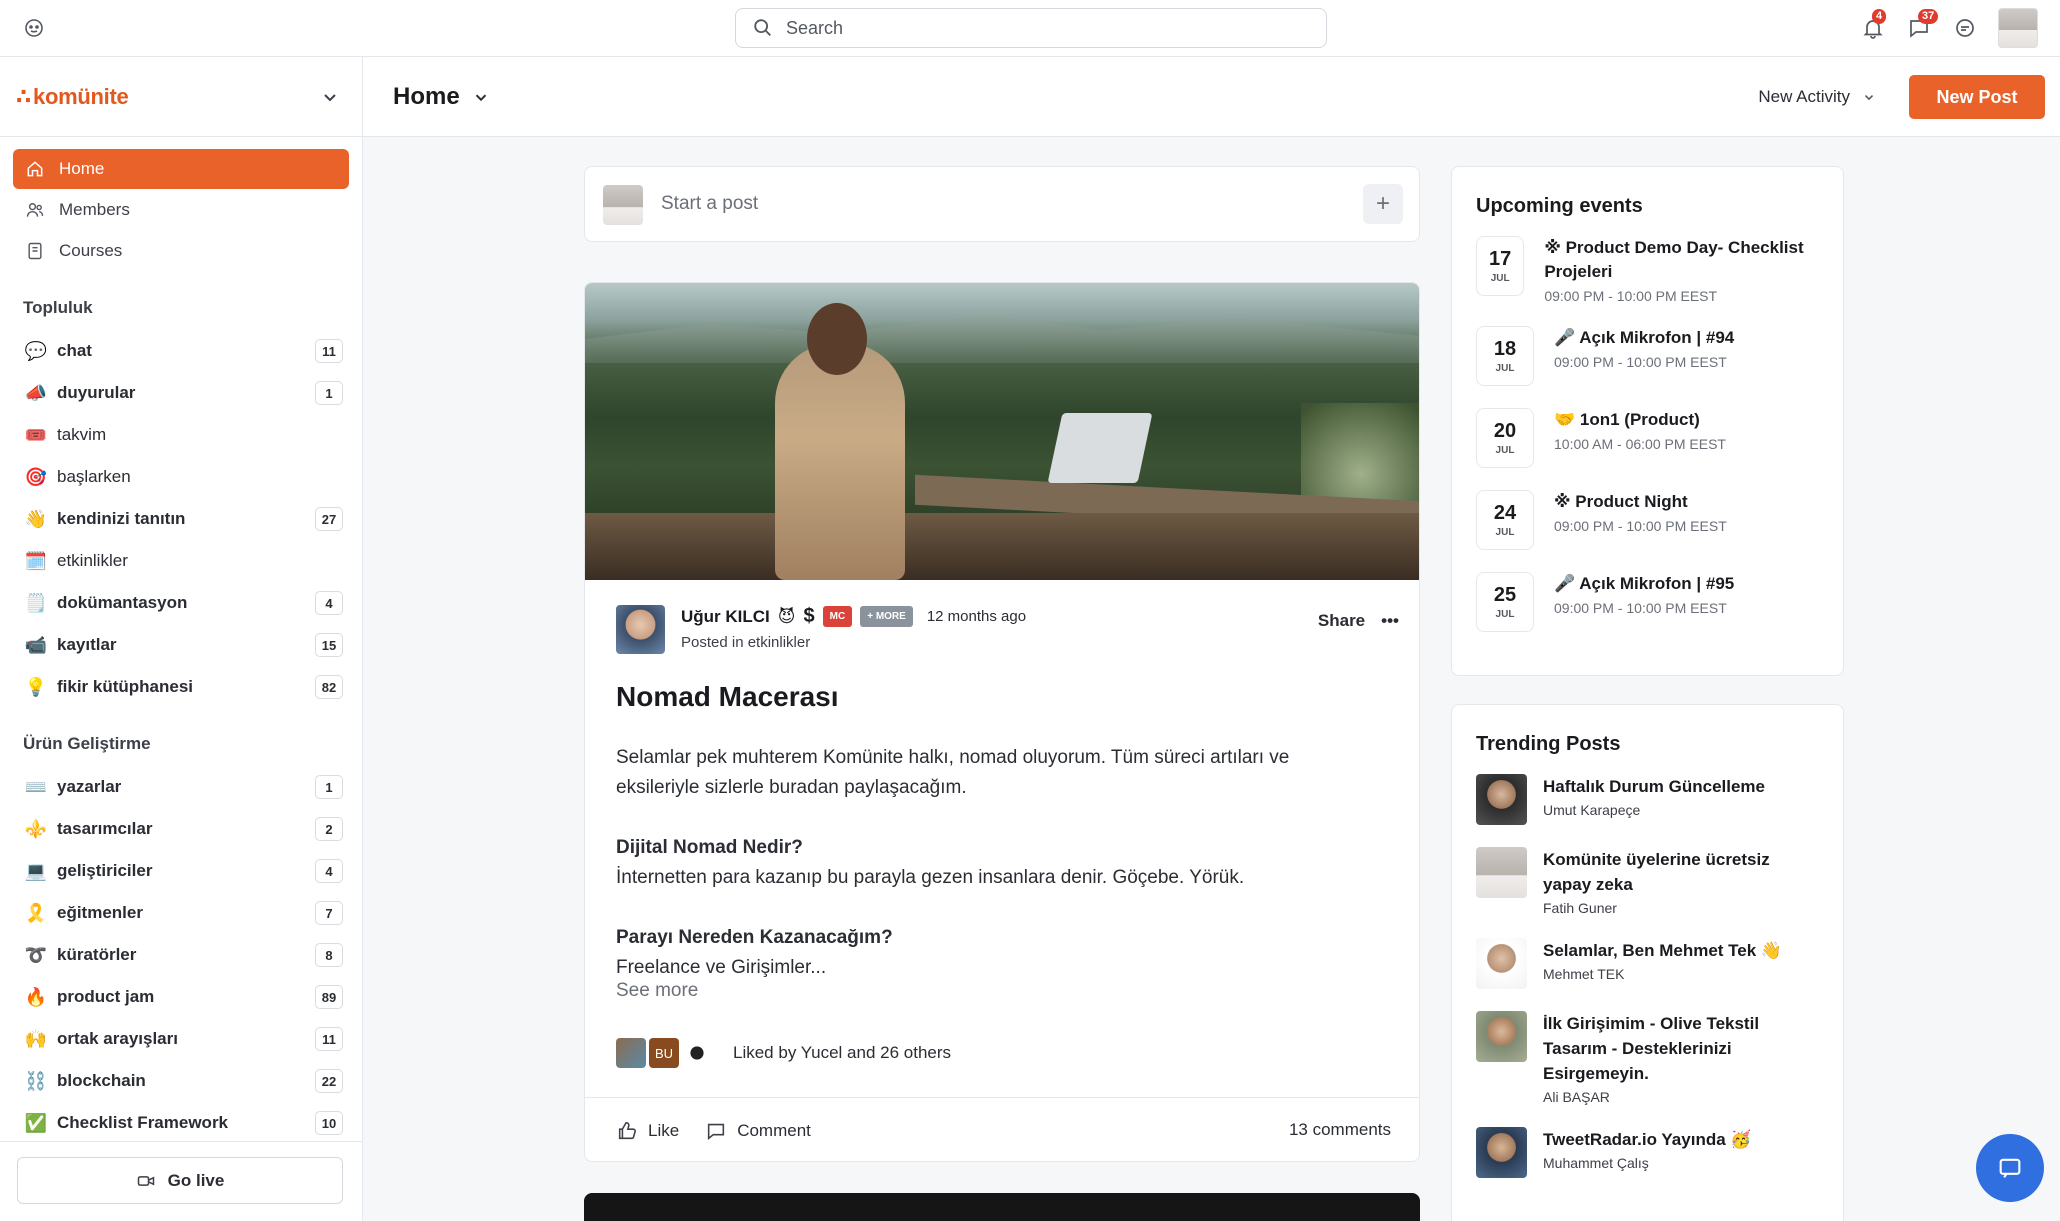 The image size is (2060, 1221). Describe the element at coordinates (647, 1131) in the screenshot. I see `like-button: Like` at that location.